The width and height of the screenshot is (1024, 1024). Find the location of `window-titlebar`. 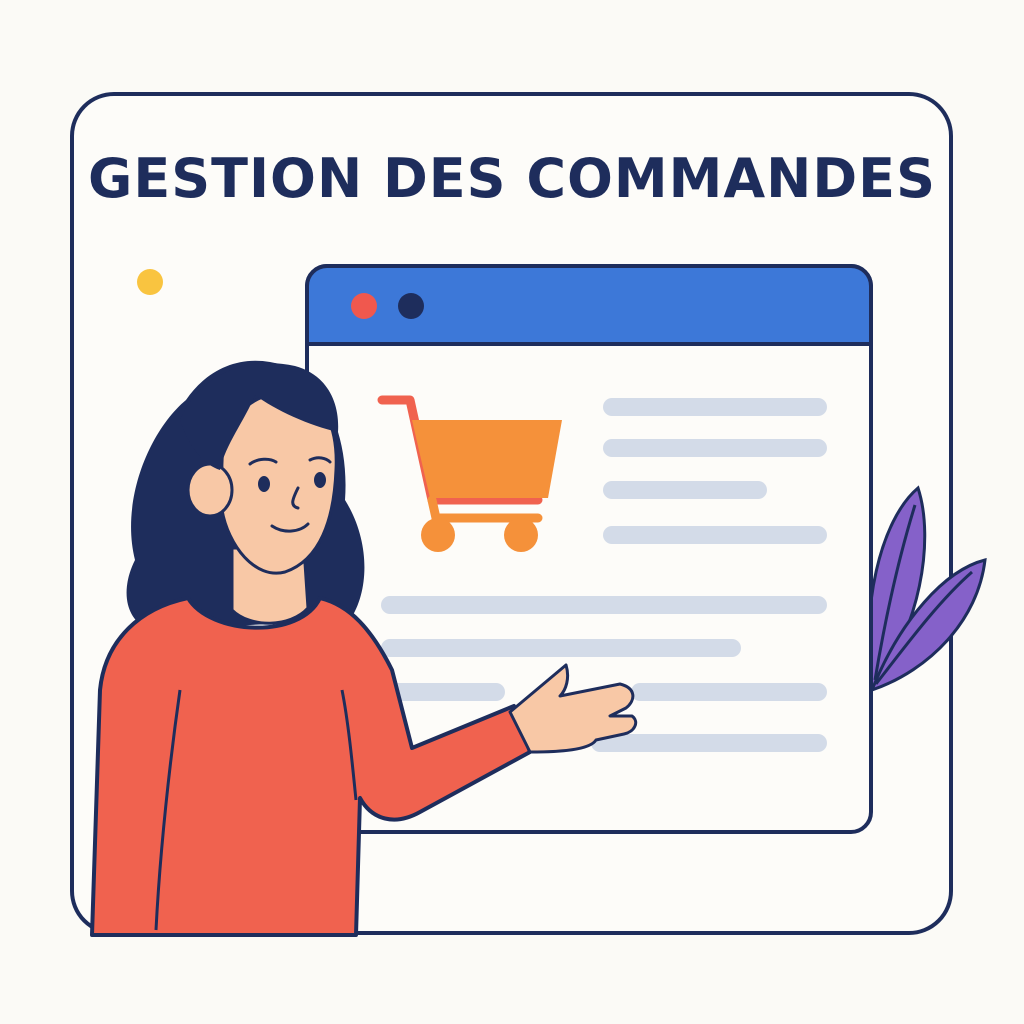

window-titlebar is located at coordinates (589, 305).